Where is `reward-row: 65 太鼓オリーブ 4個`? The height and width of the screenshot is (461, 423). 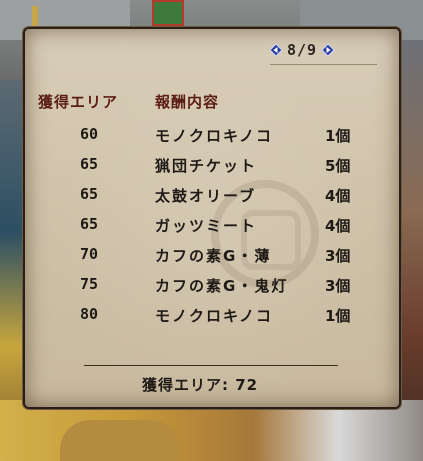
reward-row: 65 太鼓オリーブ 4個 is located at coordinates (211, 196).